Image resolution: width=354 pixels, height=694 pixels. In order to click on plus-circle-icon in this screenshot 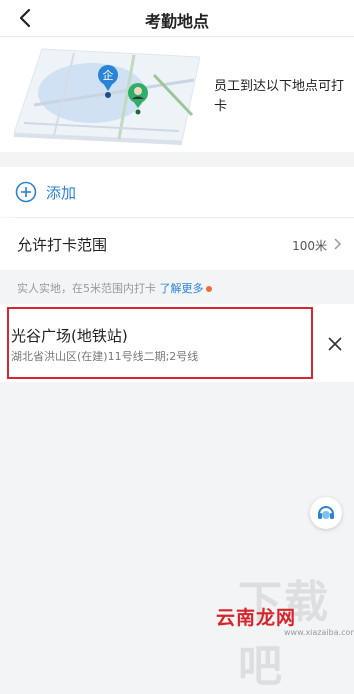, I will do `click(26, 192)`.